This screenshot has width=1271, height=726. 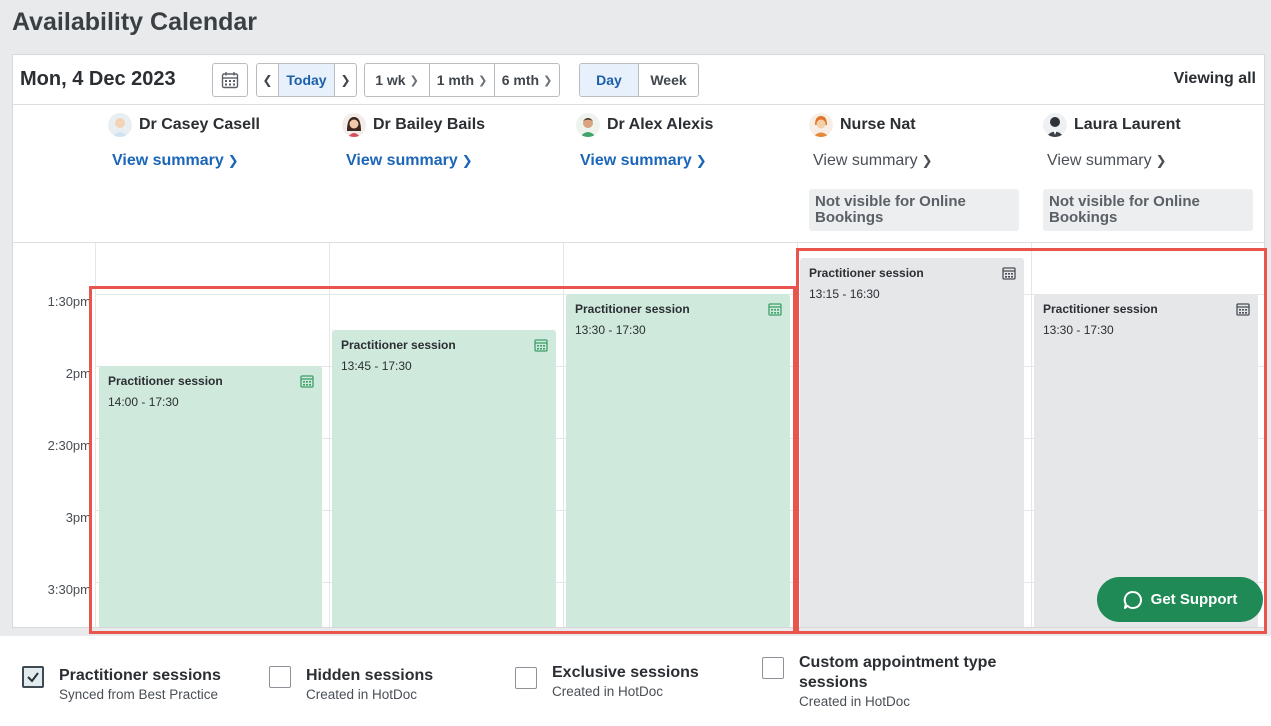 I want to click on today-button: Today, so click(x=307, y=80).